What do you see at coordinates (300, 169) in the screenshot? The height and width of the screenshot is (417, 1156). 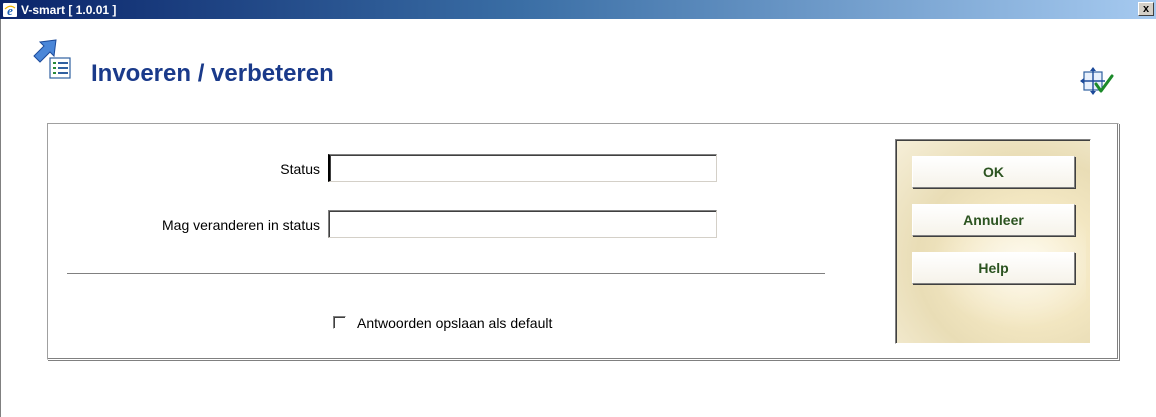 I see `status-label: Status` at bounding box center [300, 169].